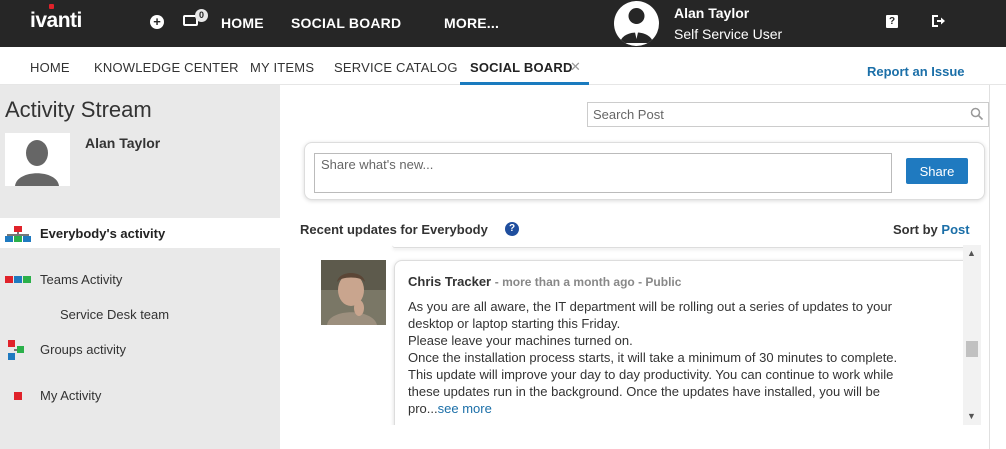 The height and width of the screenshot is (449, 1006). What do you see at coordinates (114, 314) in the screenshot?
I see `sidebar-subitem-service-desk: Service Desk team` at bounding box center [114, 314].